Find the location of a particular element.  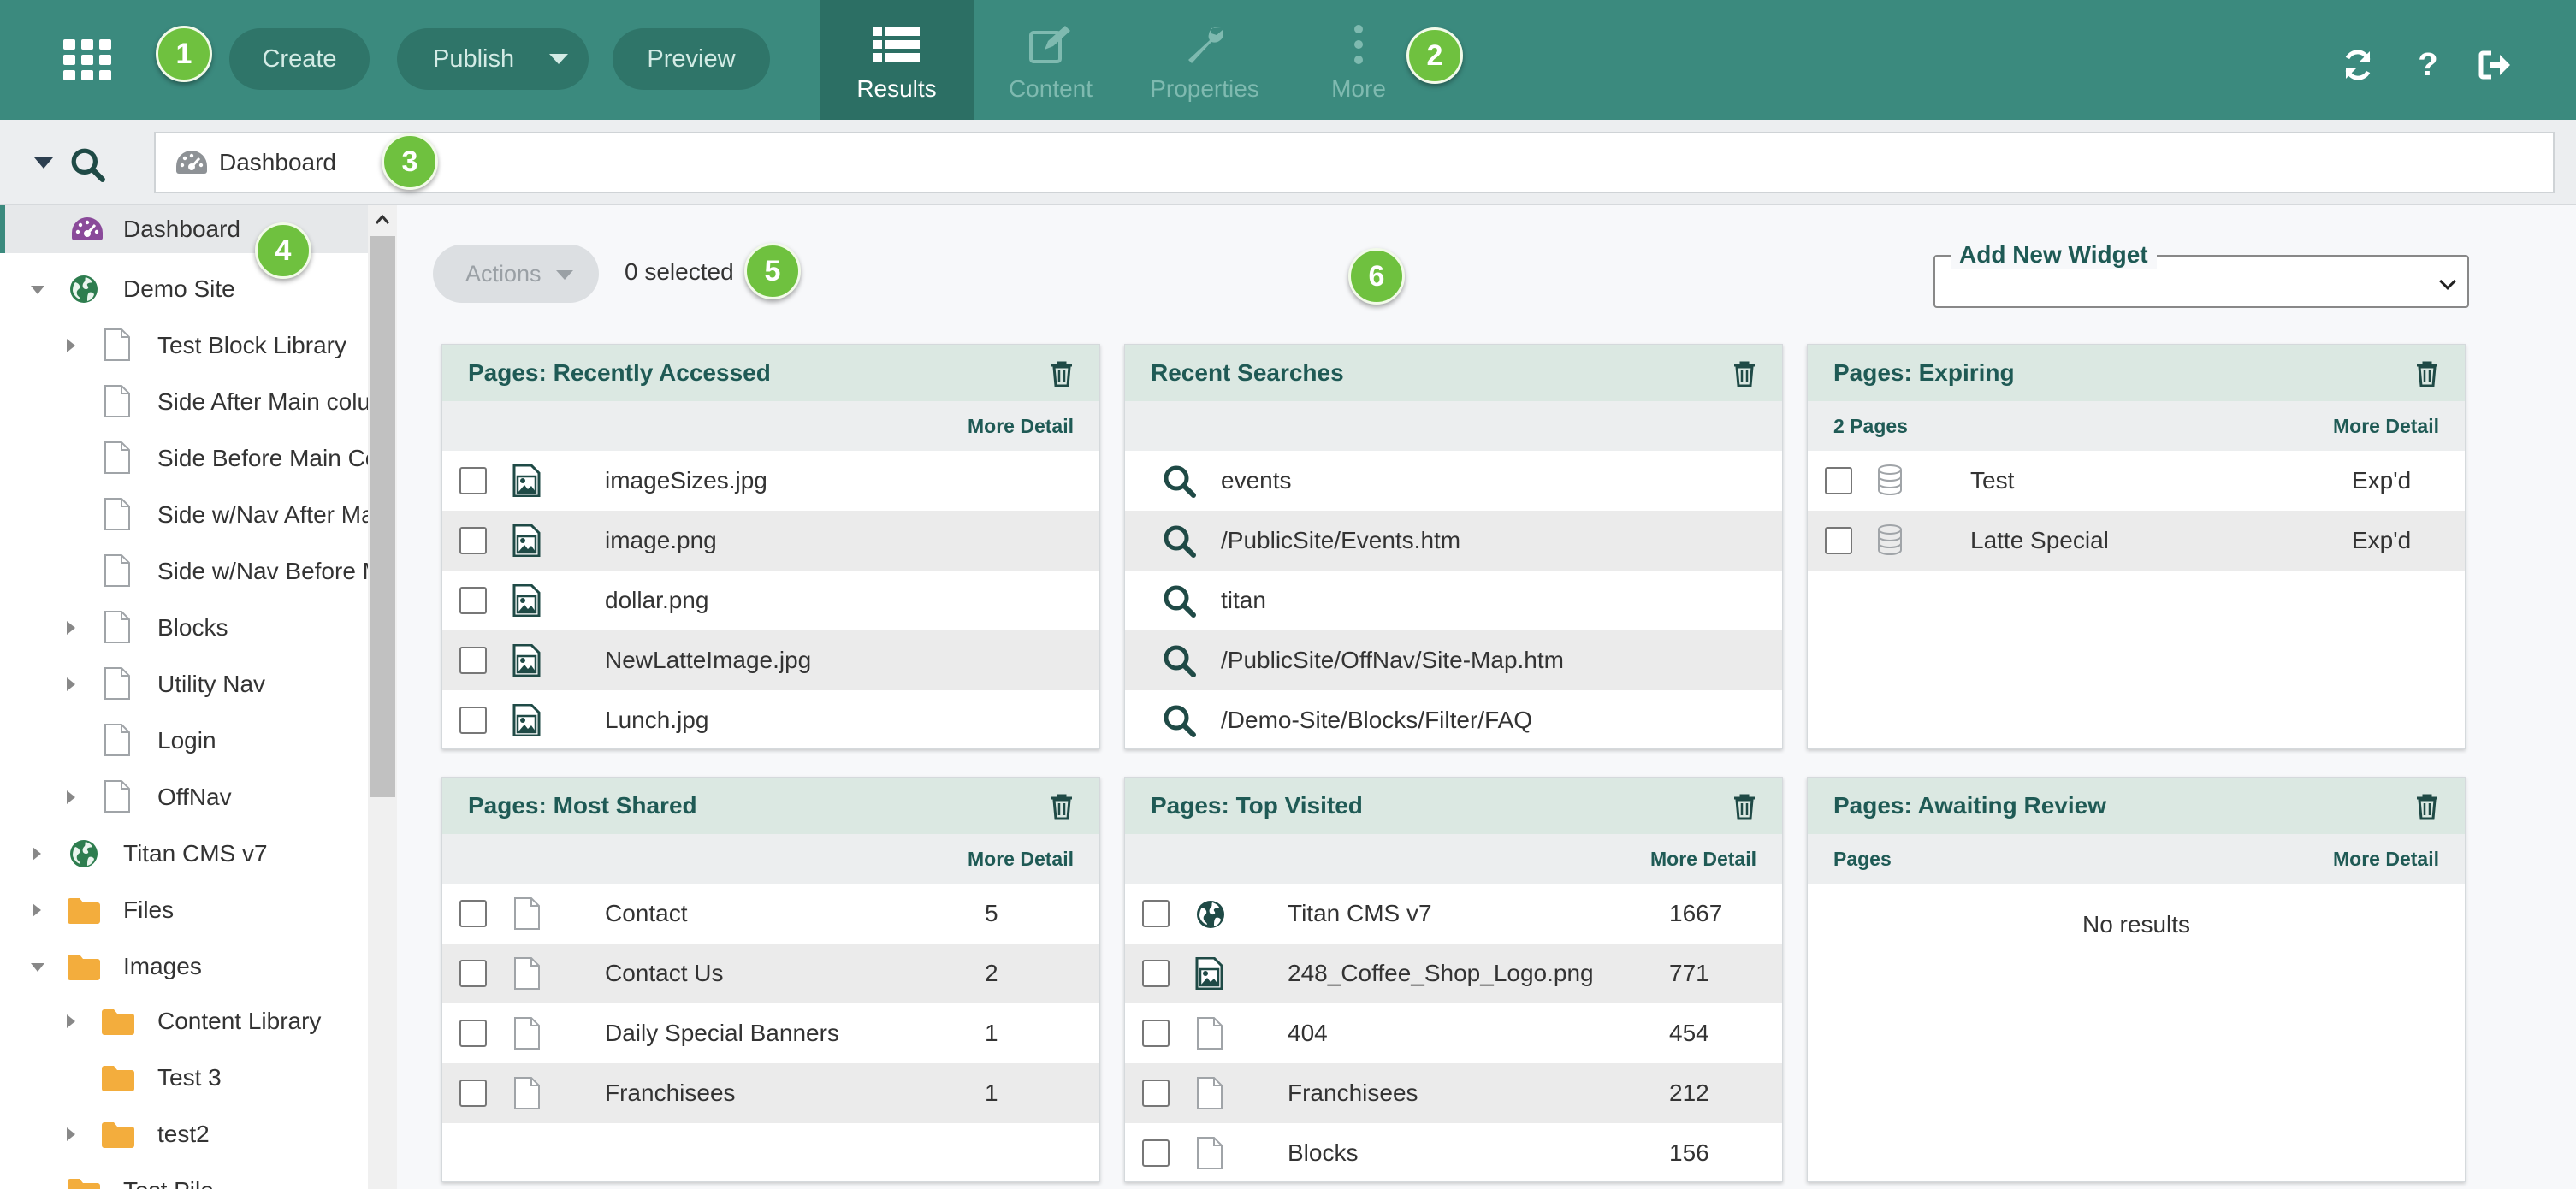

row-name: Daily Special Banners is located at coordinates (722, 1033).